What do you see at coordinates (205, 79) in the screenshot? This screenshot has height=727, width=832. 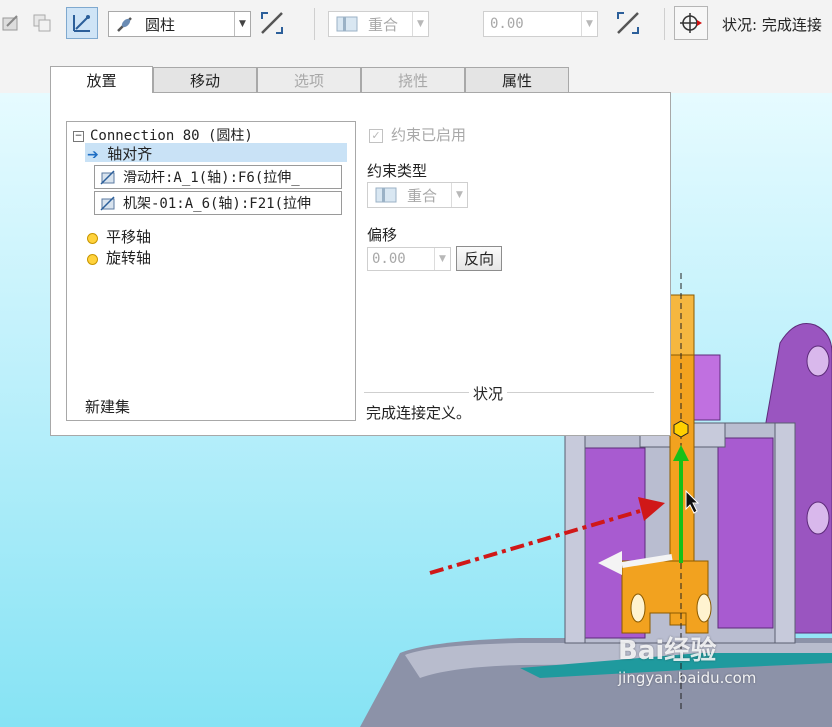 I see `tab-move: 移动` at bounding box center [205, 79].